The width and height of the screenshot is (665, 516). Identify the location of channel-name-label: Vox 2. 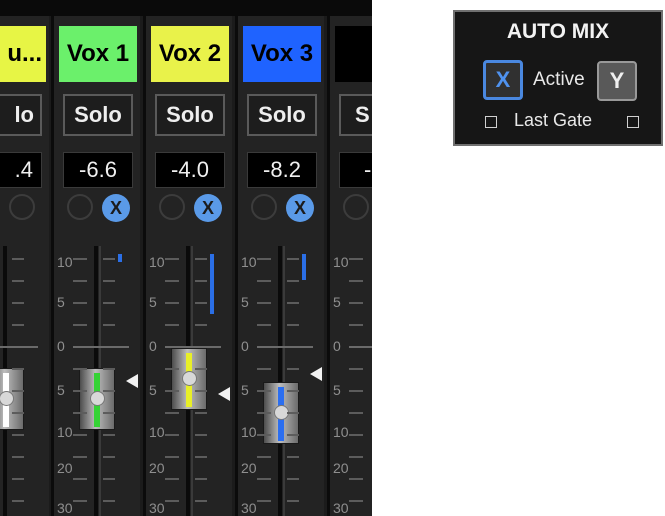
(190, 54).